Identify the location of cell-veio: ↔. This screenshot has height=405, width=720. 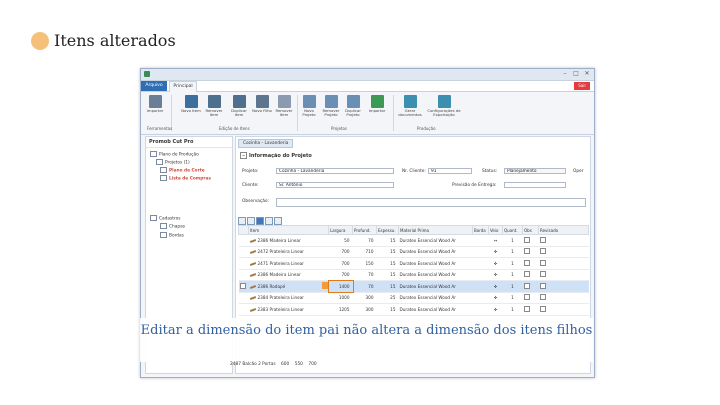
(495, 240).